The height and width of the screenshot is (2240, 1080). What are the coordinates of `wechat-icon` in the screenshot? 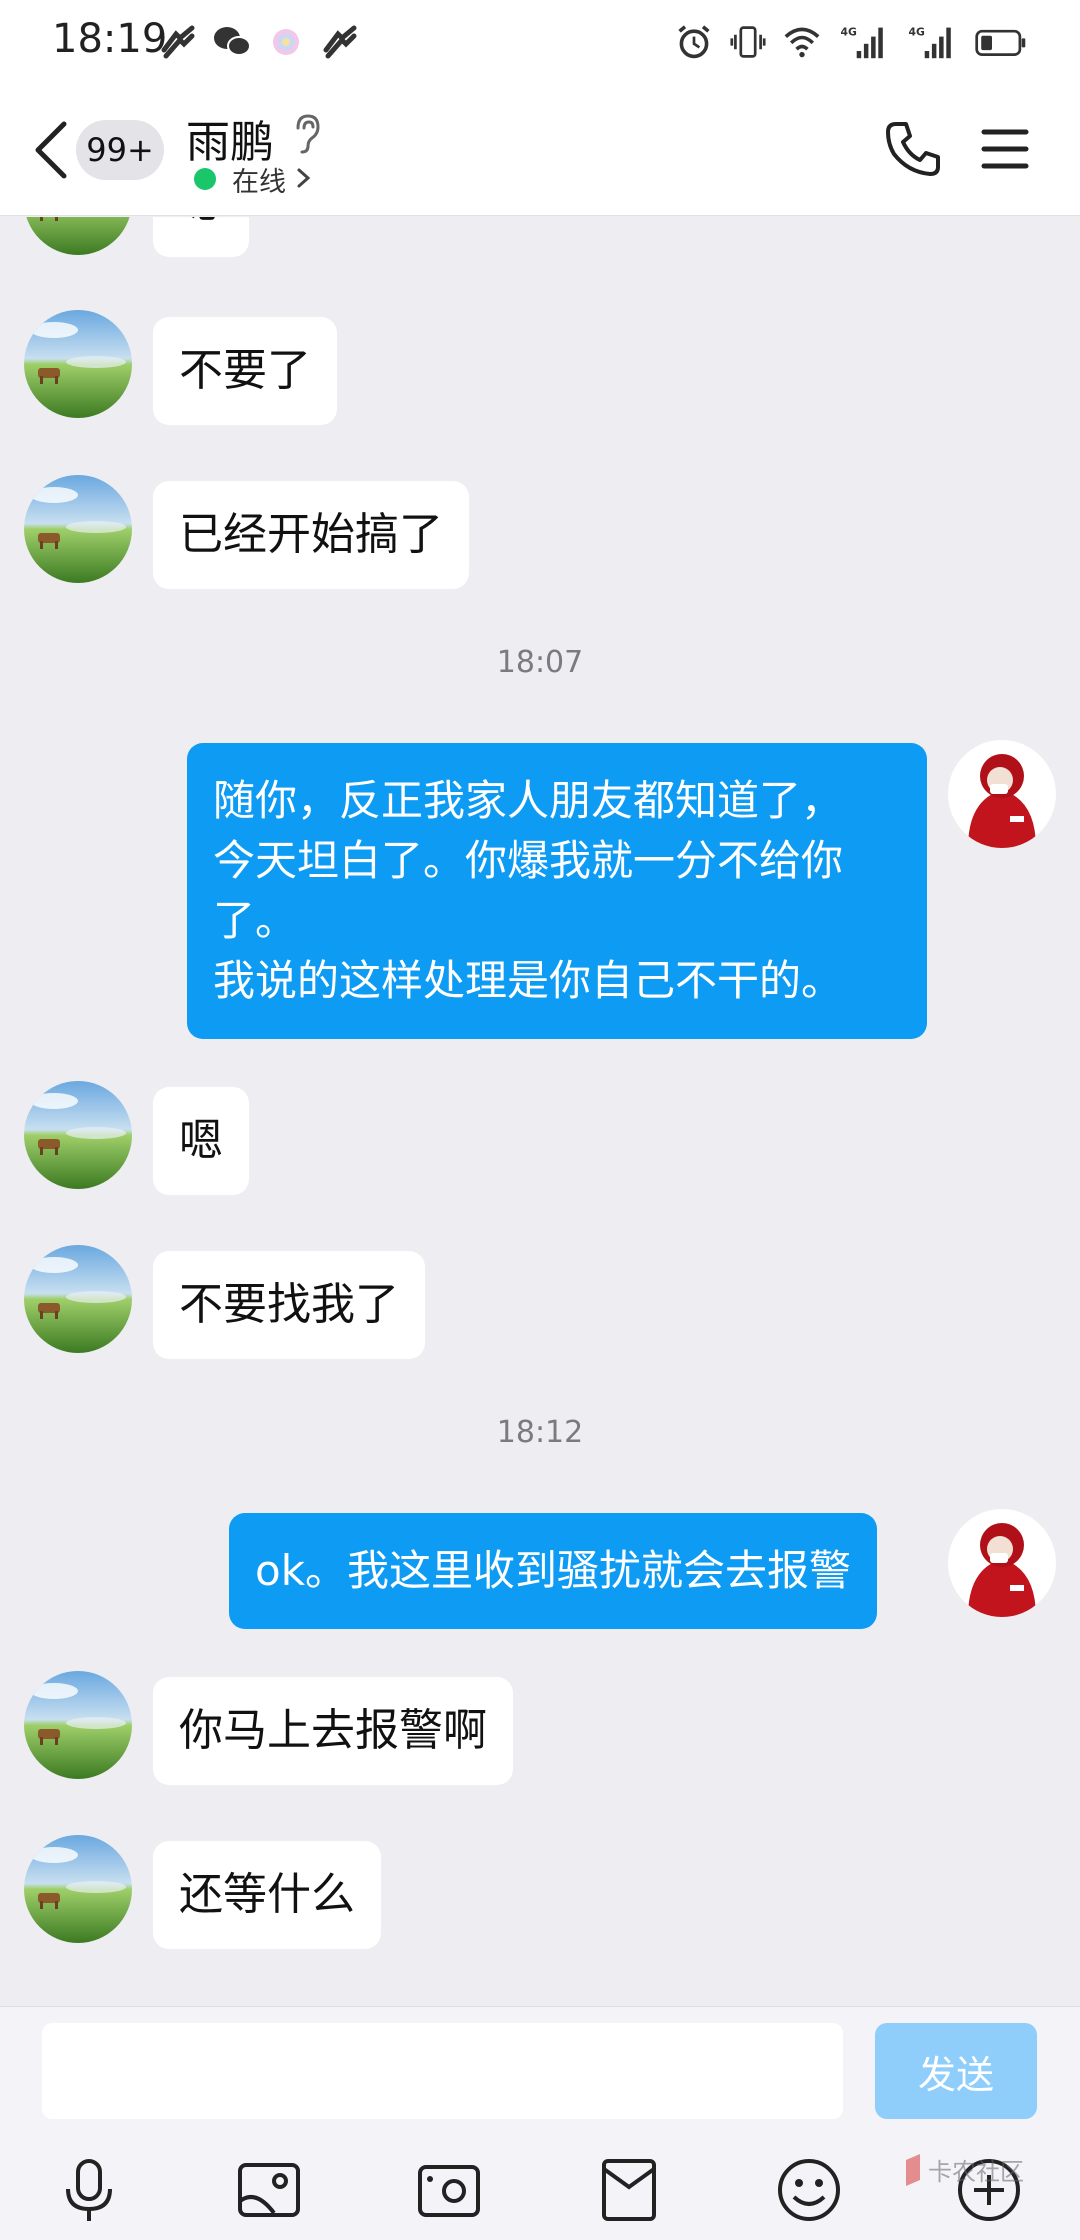 It's located at (232, 42).